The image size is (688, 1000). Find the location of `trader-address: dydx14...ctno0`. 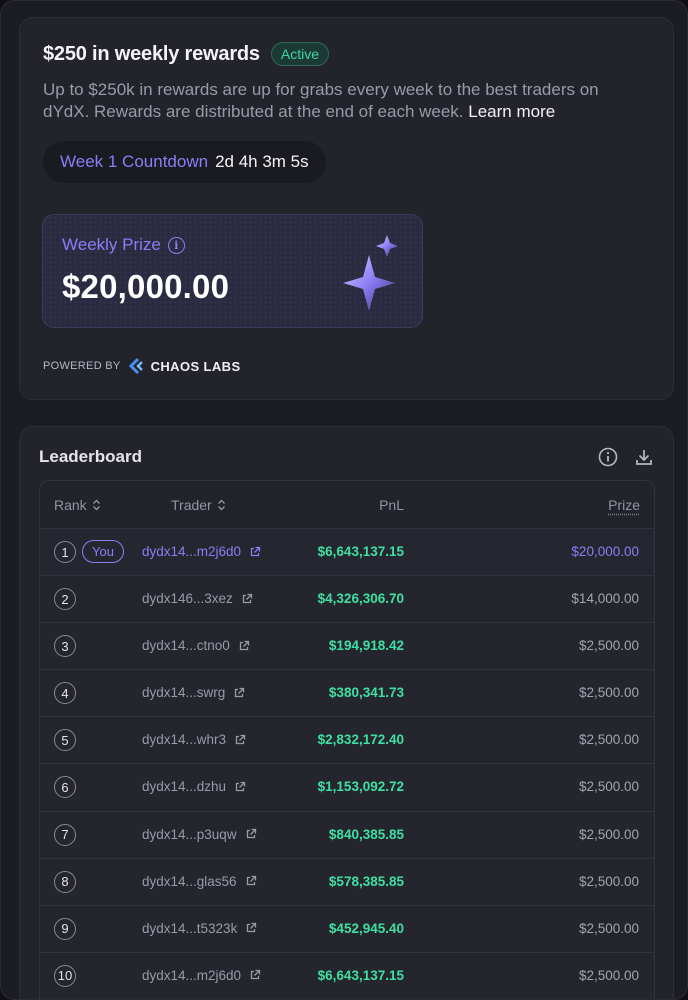

trader-address: dydx14...ctno0 is located at coordinates (196, 645).